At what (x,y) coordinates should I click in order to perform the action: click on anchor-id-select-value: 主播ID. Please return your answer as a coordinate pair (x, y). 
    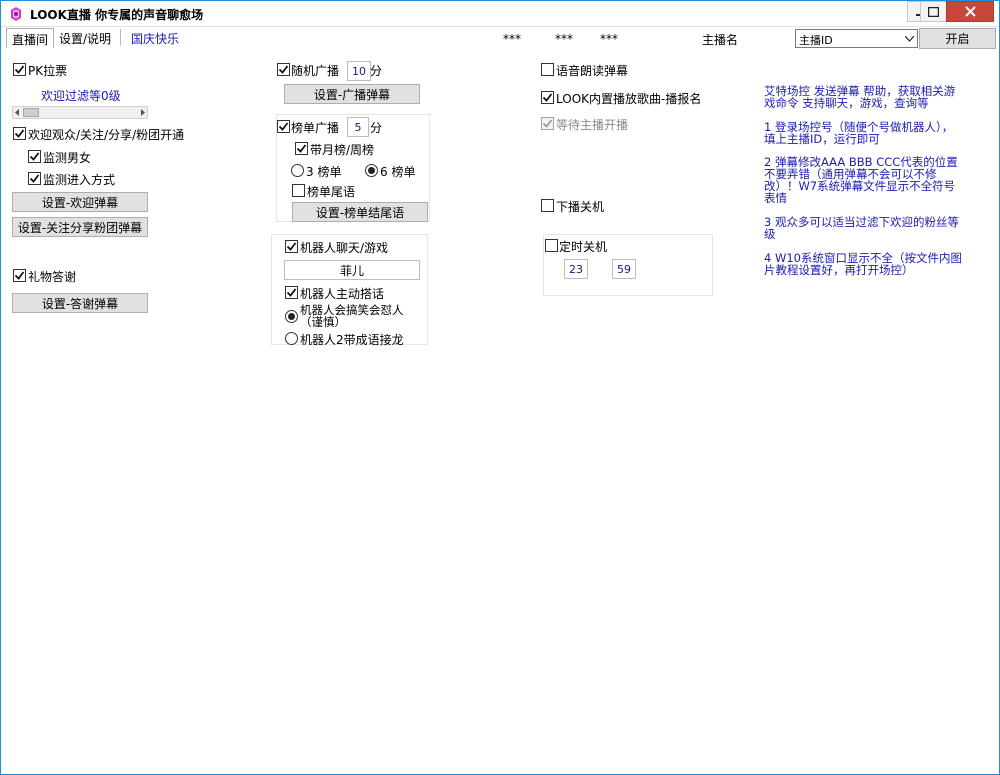
    Looking at the image, I should click on (816, 40).